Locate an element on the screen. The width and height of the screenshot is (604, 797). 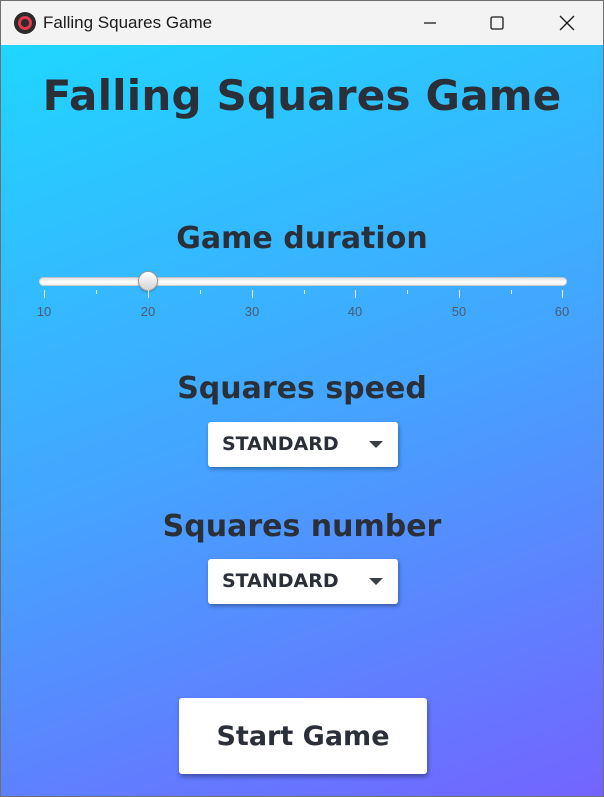
maximize-icon is located at coordinates (497, 23).